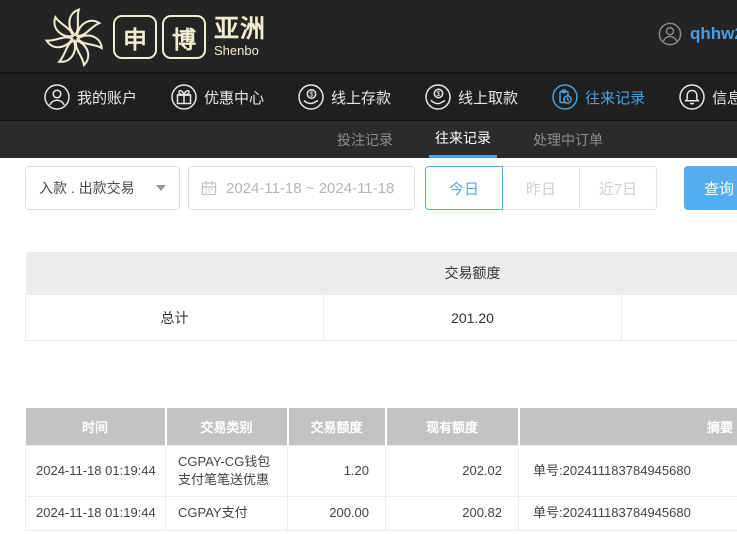  Describe the element at coordinates (226, 513) in the screenshot. I see `cell-type: CGPAY支付` at that location.